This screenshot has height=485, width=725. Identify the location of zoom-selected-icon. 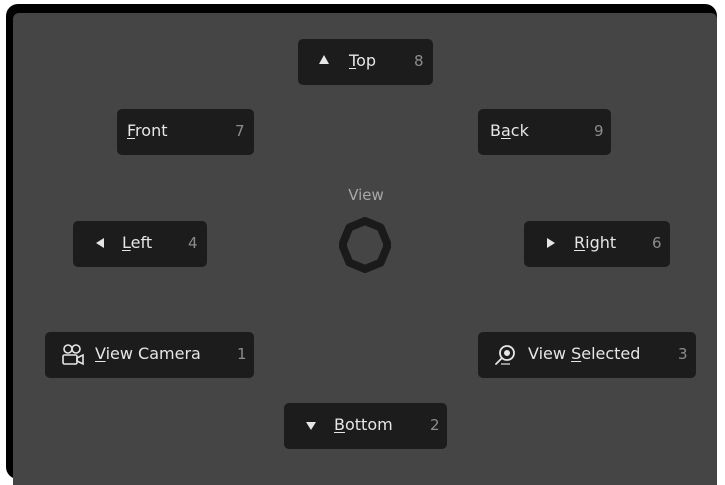
(506, 355).